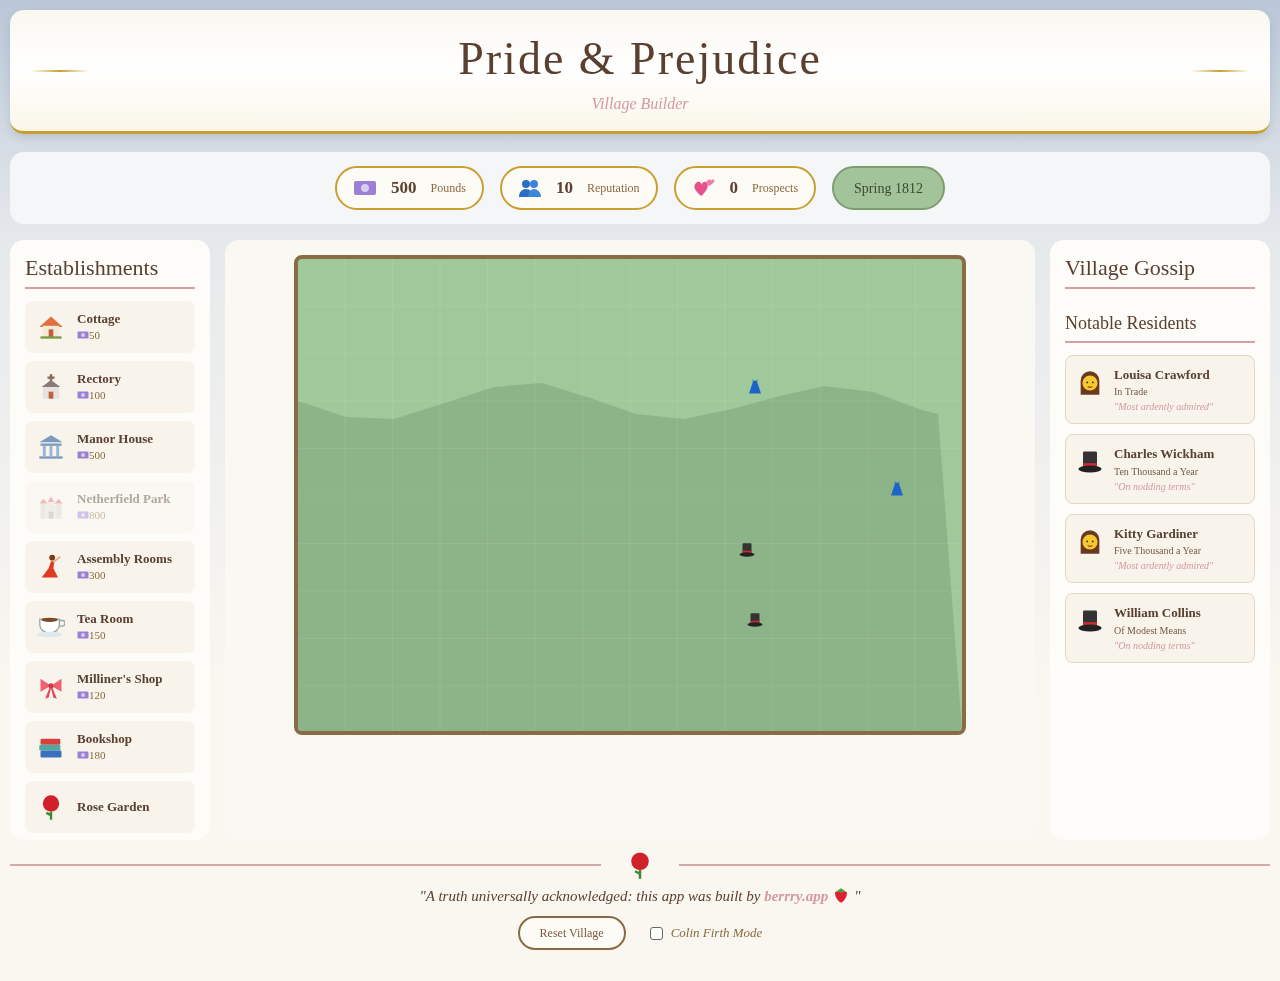 Image resolution: width=1280 pixels, height=981 pixels. What do you see at coordinates (1157, 534) in the screenshot?
I see `resident-name: Kitty Gardiner` at bounding box center [1157, 534].